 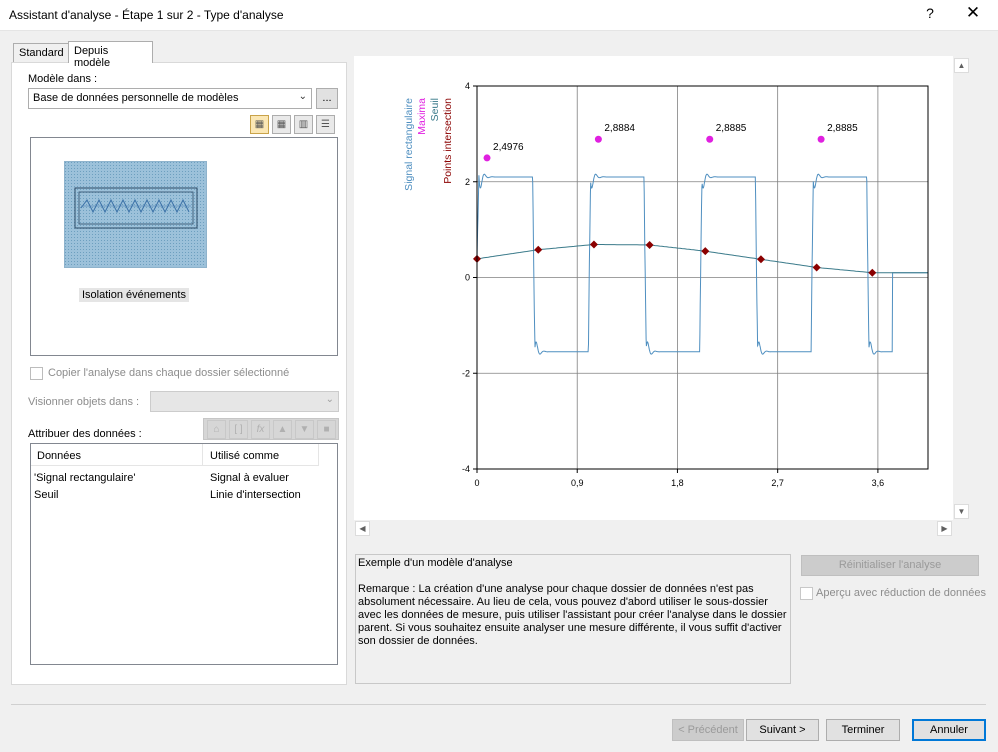 I want to click on x-tick-label: 1,8, so click(x=677, y=483).